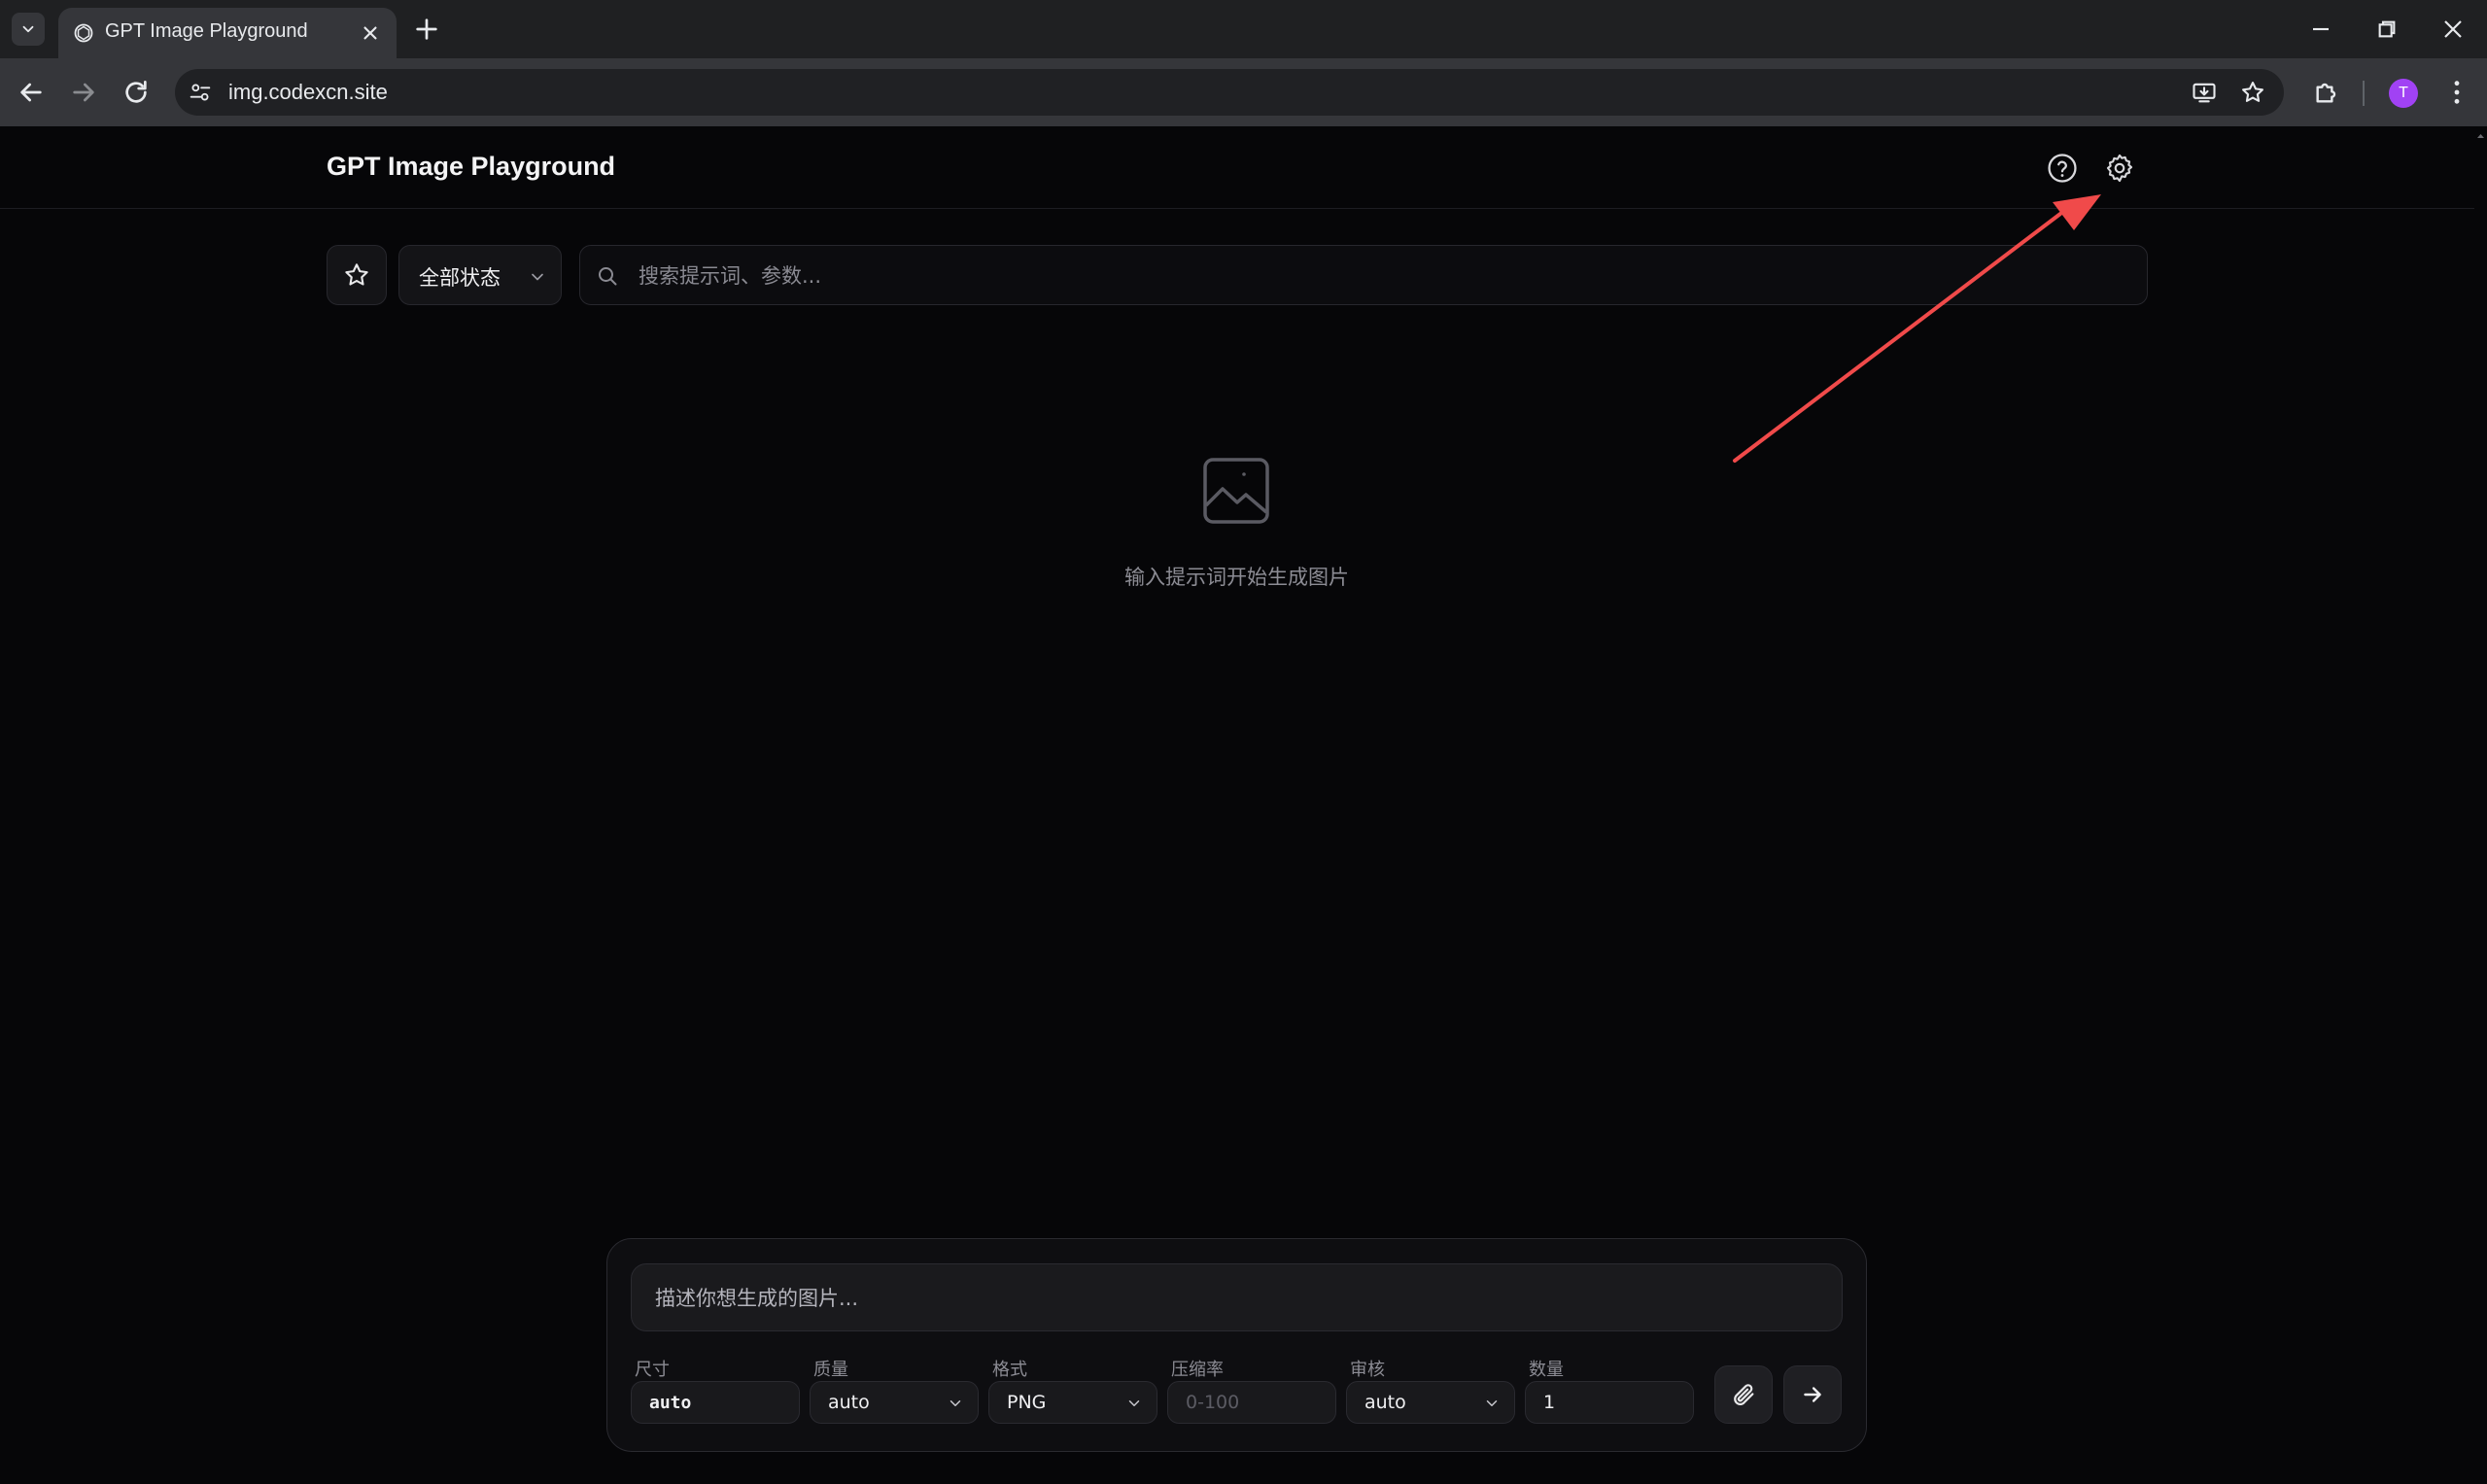  I want to click on page-title: GPT Image Playground, so click(471, 166).